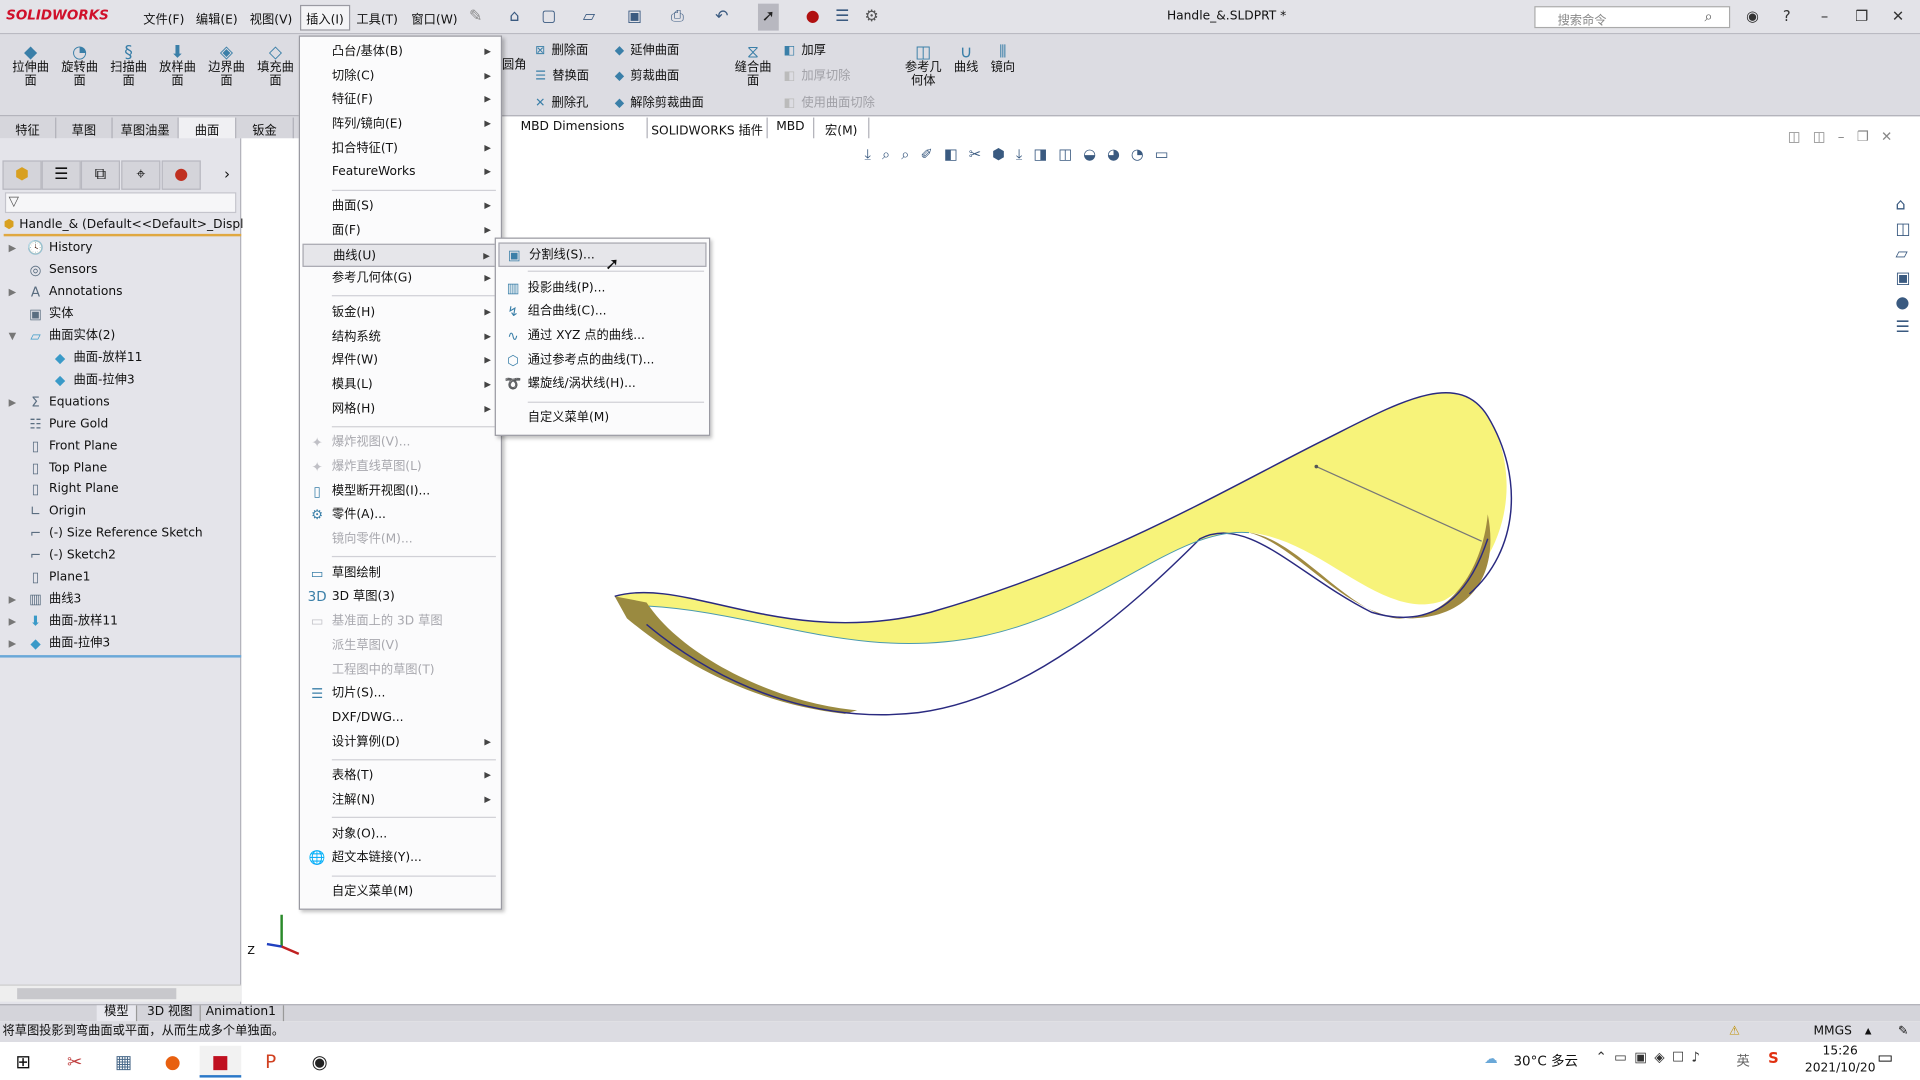 This screenshot has width=1920, height=1080. I want to click on tab-8: MBD, so click(791, 128).